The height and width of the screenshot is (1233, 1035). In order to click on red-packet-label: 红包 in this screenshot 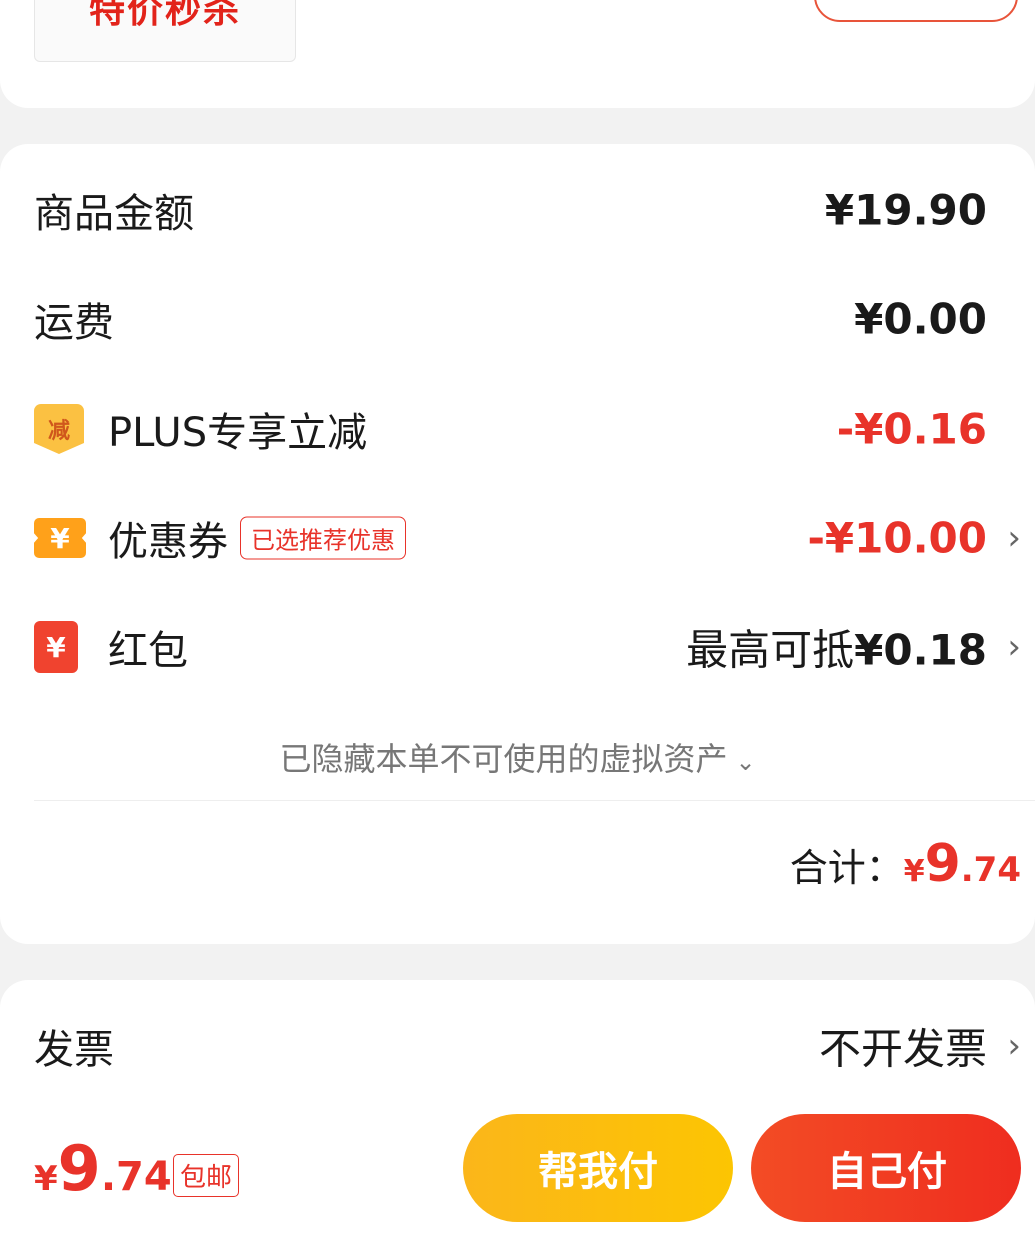, I will do `click(148, 651)`.